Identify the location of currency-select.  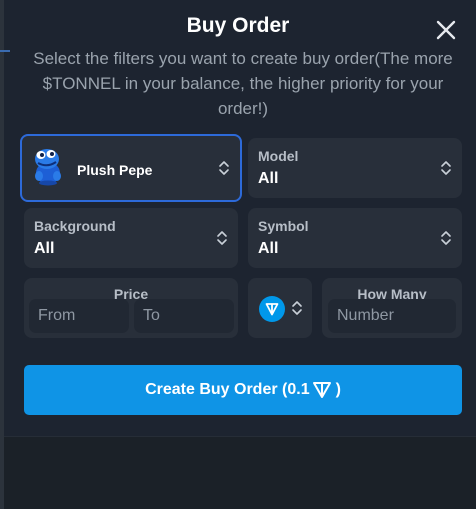
(280, 308).